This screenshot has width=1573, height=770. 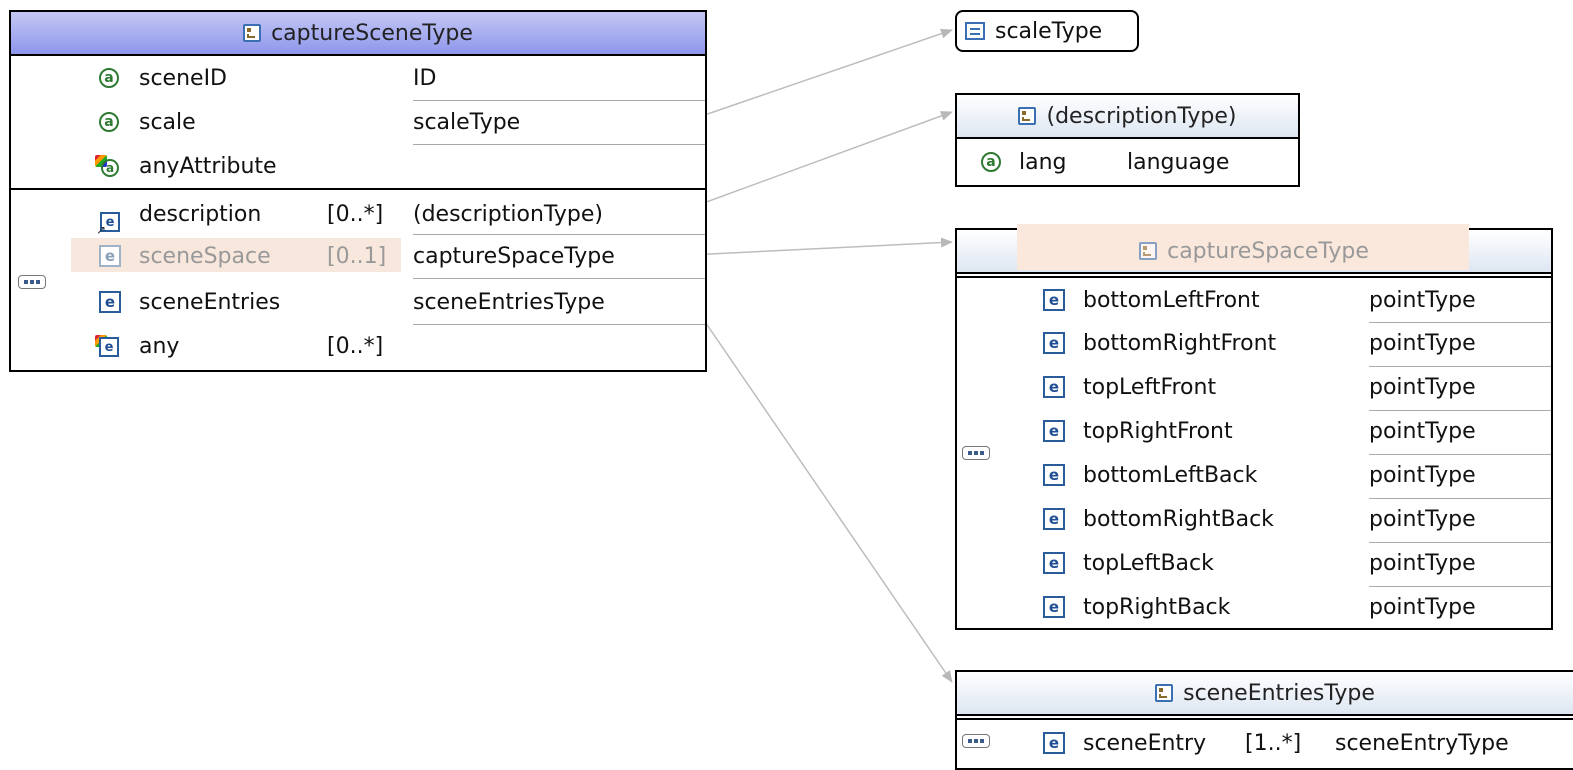 I want to click on element-name: topLeftFront, so click(x=1150, y=387).